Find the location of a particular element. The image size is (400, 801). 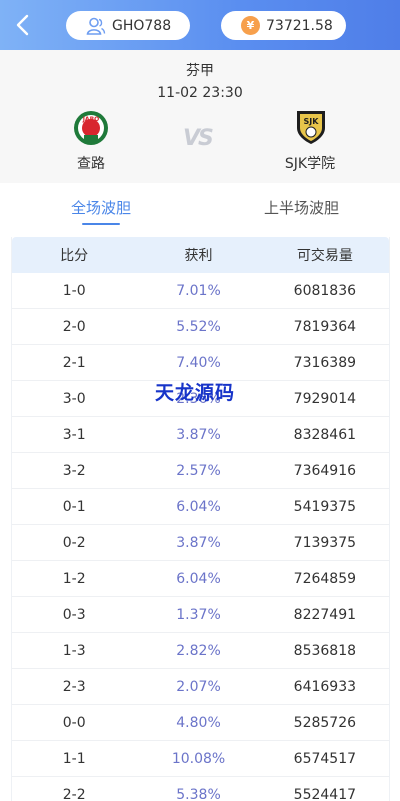

volume-cell: 7364916 is located at coordinates (325, 470).